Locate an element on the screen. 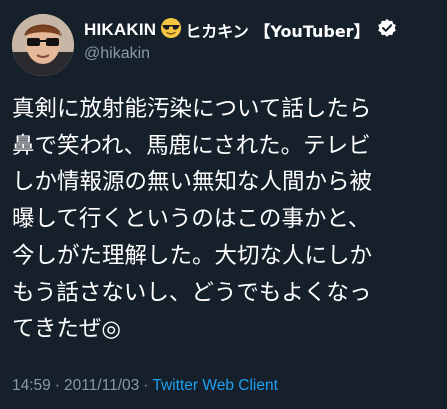 The height and width of the screenshot is (409, 447). tweet-header: HIKAKIN ヒカキン 【YouTuber】 @hikakin is located at coordinates (223, 45).